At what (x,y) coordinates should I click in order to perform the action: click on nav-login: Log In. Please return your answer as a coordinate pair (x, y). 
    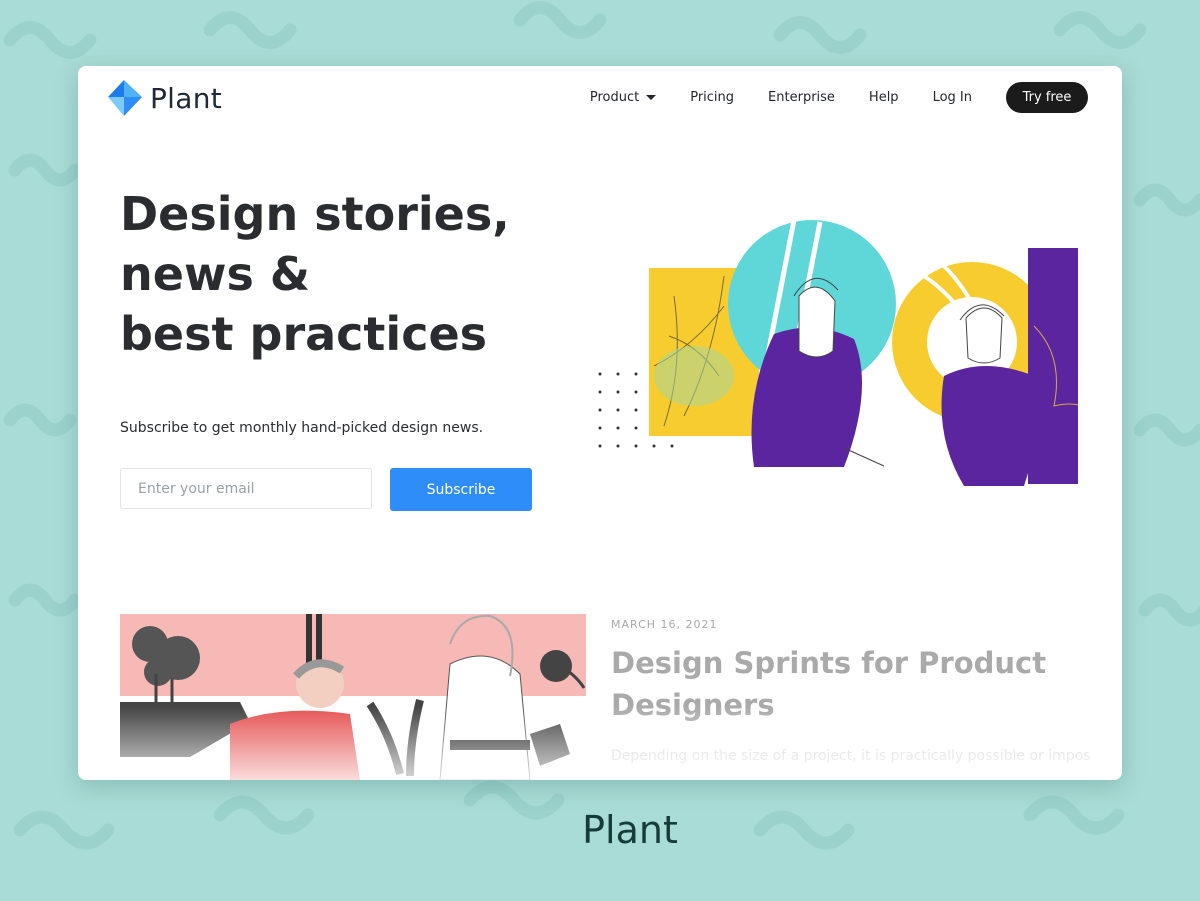
    Looking at the image, I should click on (952, 97).